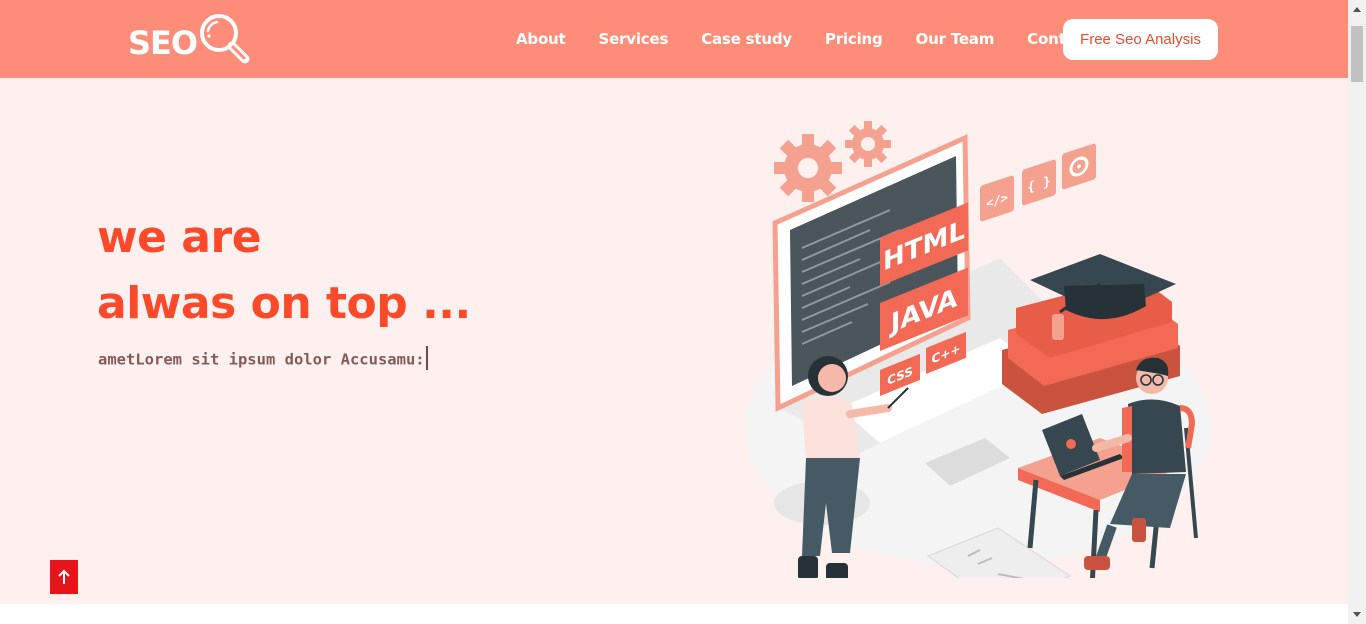 This screenshot has height=624, width=1366. What do you see at coordinates (179, 237) in the screenshot?
I see `hero-headline-line1: we are` at bounding box center [179, 237].